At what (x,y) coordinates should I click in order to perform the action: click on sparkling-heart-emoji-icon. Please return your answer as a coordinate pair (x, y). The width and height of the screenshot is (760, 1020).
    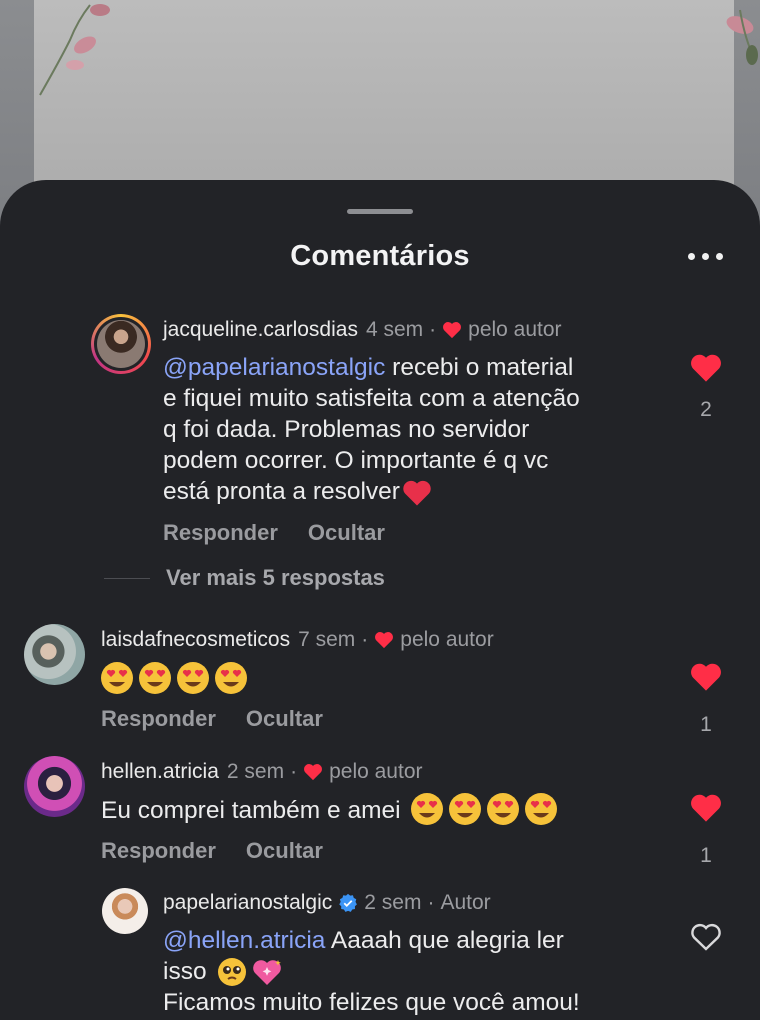
    Looking at the image, I should click on (266, 972).